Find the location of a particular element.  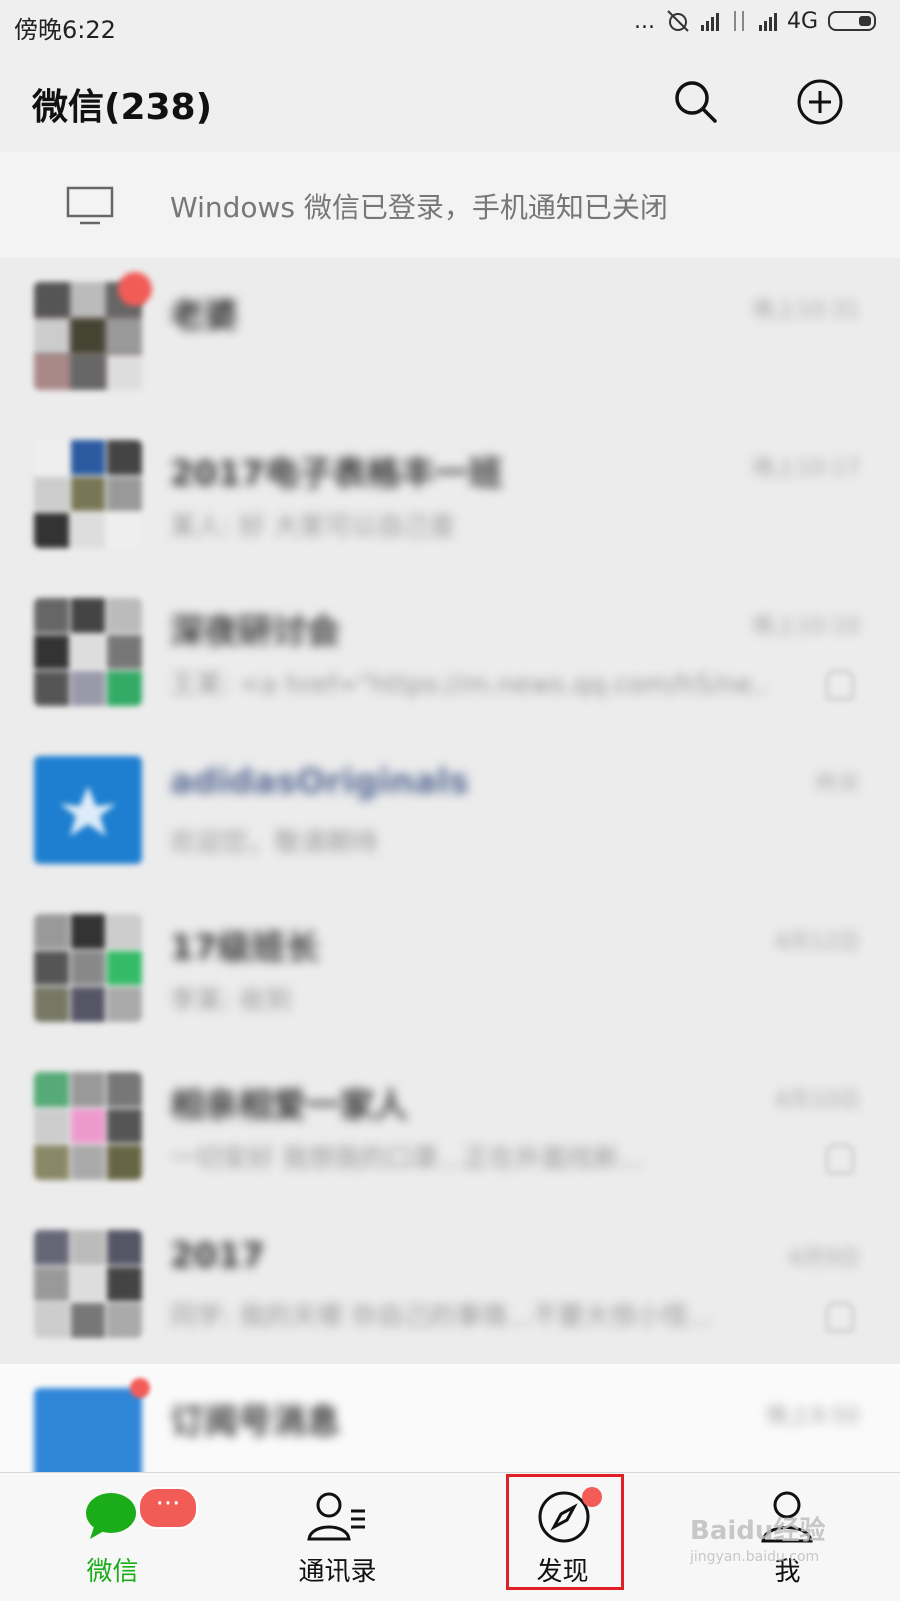

adidas-logo-icon is located at coordinates (88, 811).